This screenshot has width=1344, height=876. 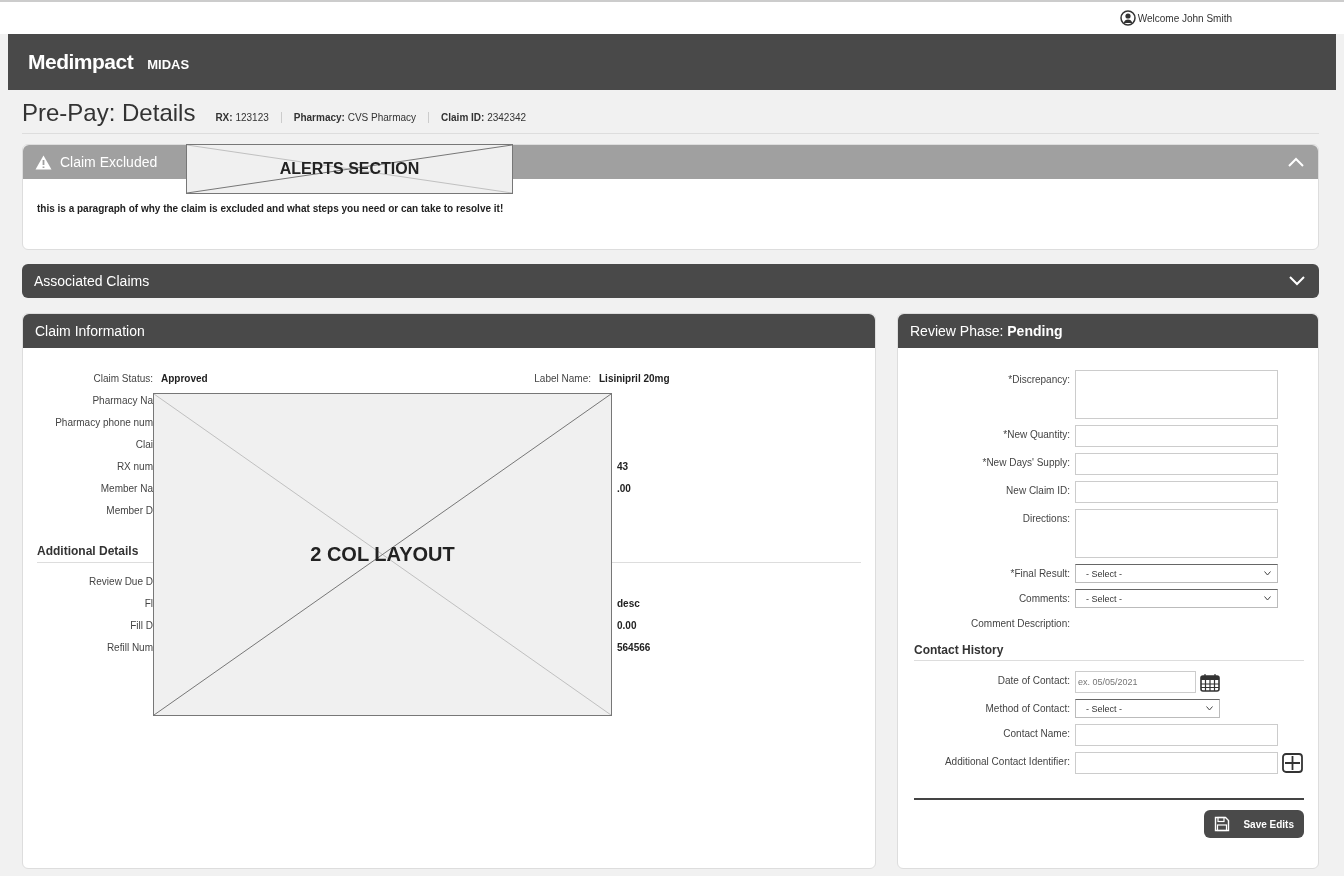 I want to click on claim-meta: Pharmacy: CVS Pharmacy, so click(x=354, y=117).